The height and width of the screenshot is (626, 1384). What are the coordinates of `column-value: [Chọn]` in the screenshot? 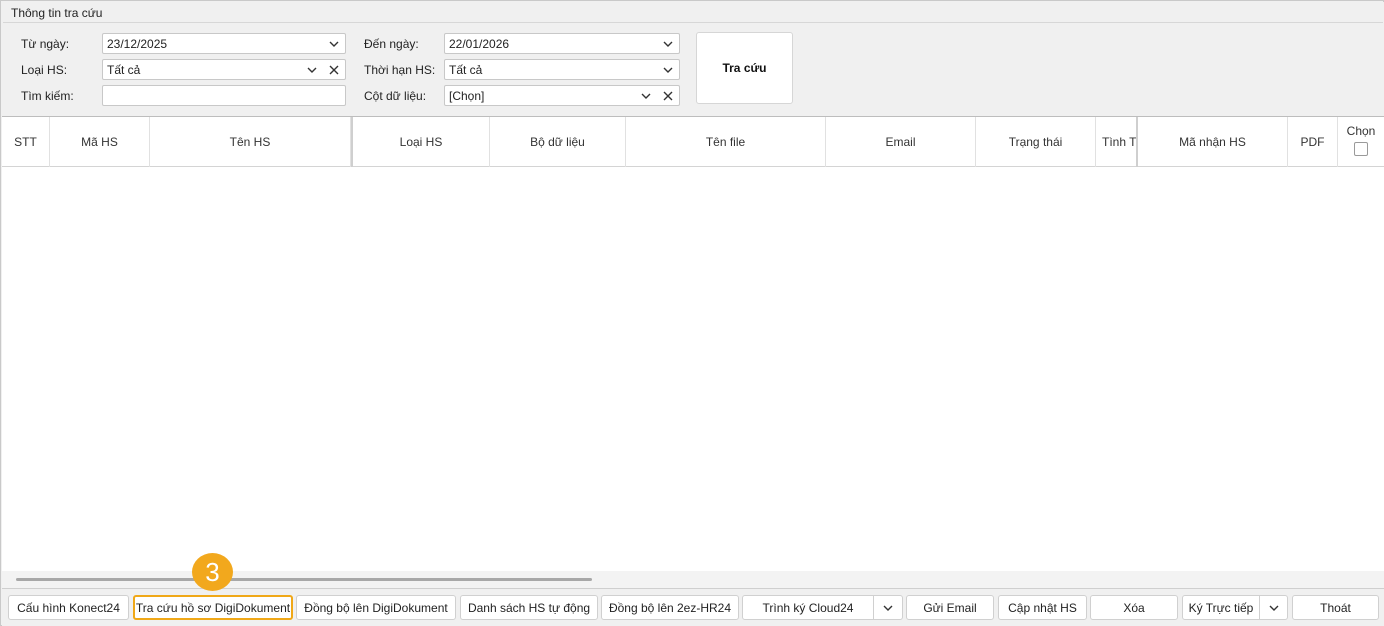 It's located at (467, 96).